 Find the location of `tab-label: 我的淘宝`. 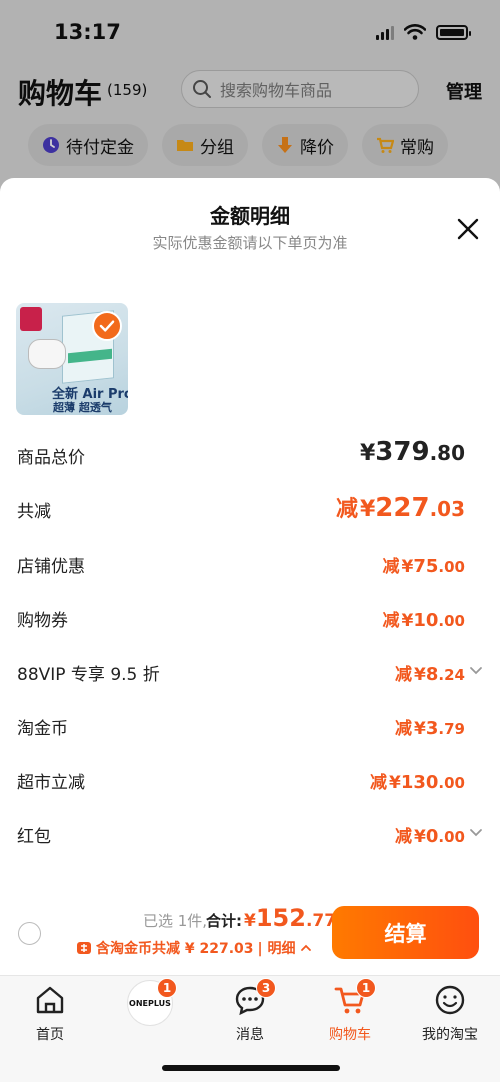

tab-label: 我的淘宝 is located at coordinates (450, 1035).